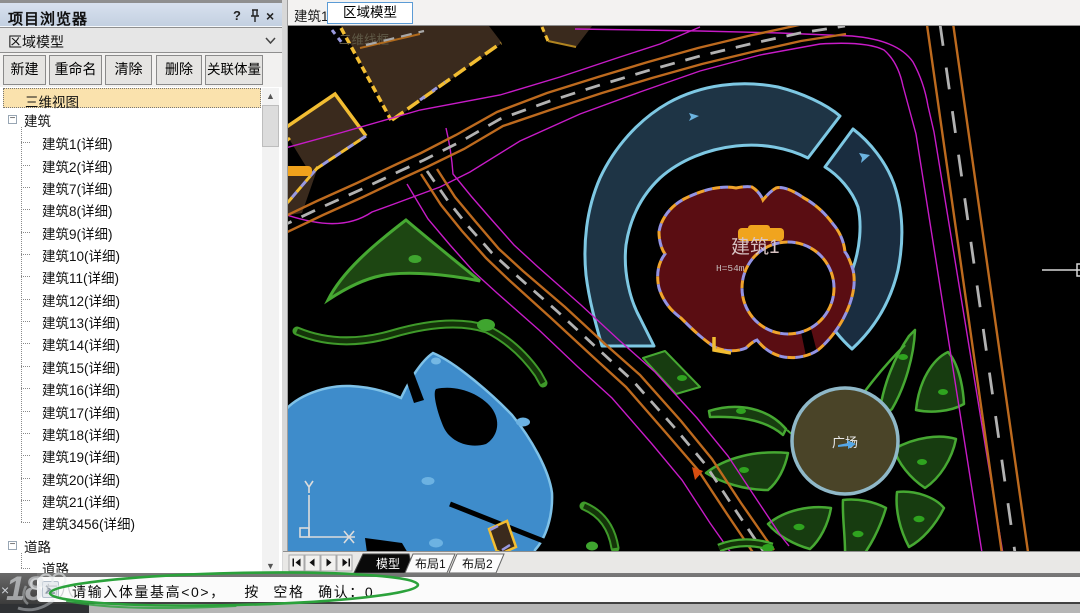 This screenshot has width=1080, height=613. What do you see at coordinates (755, 247) in the screenshot?
I see `svg-text: 建筑1` at bounding box center [755, 247].